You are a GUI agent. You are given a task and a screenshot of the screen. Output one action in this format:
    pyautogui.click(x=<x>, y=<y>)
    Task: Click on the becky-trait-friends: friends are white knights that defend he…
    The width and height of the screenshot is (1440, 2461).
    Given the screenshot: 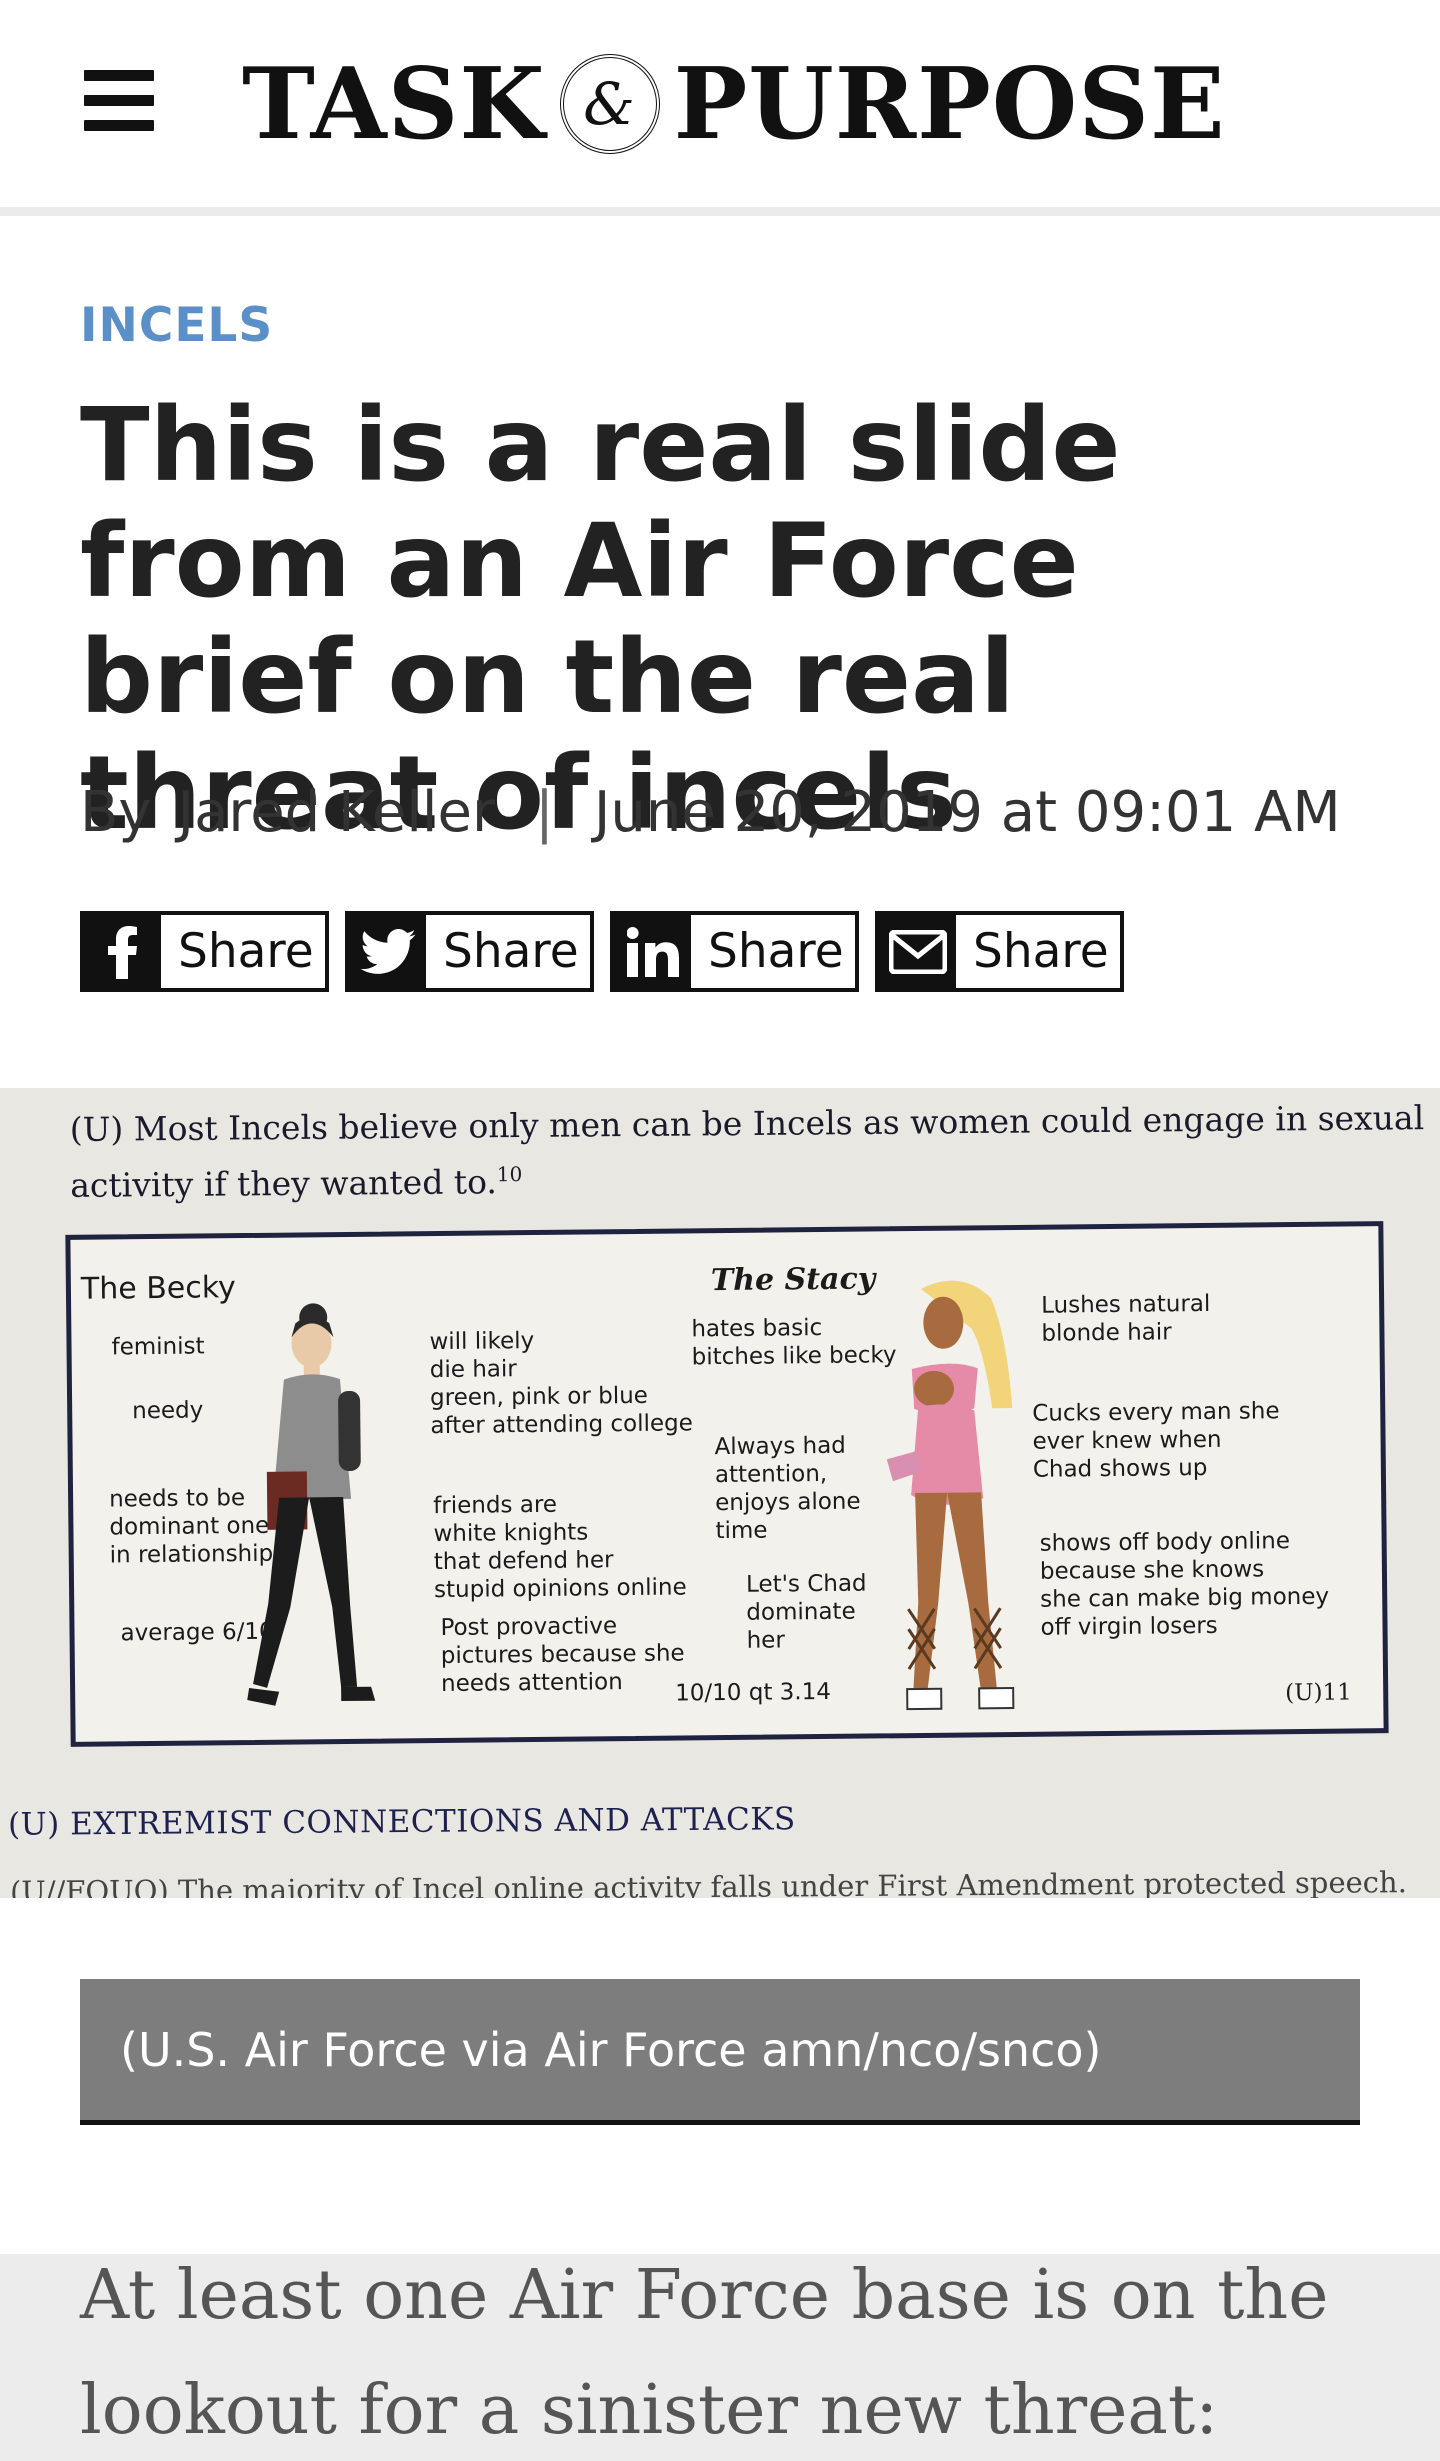 What is the action you would take?
    pyautogui.click(x=560, y=1547)
    